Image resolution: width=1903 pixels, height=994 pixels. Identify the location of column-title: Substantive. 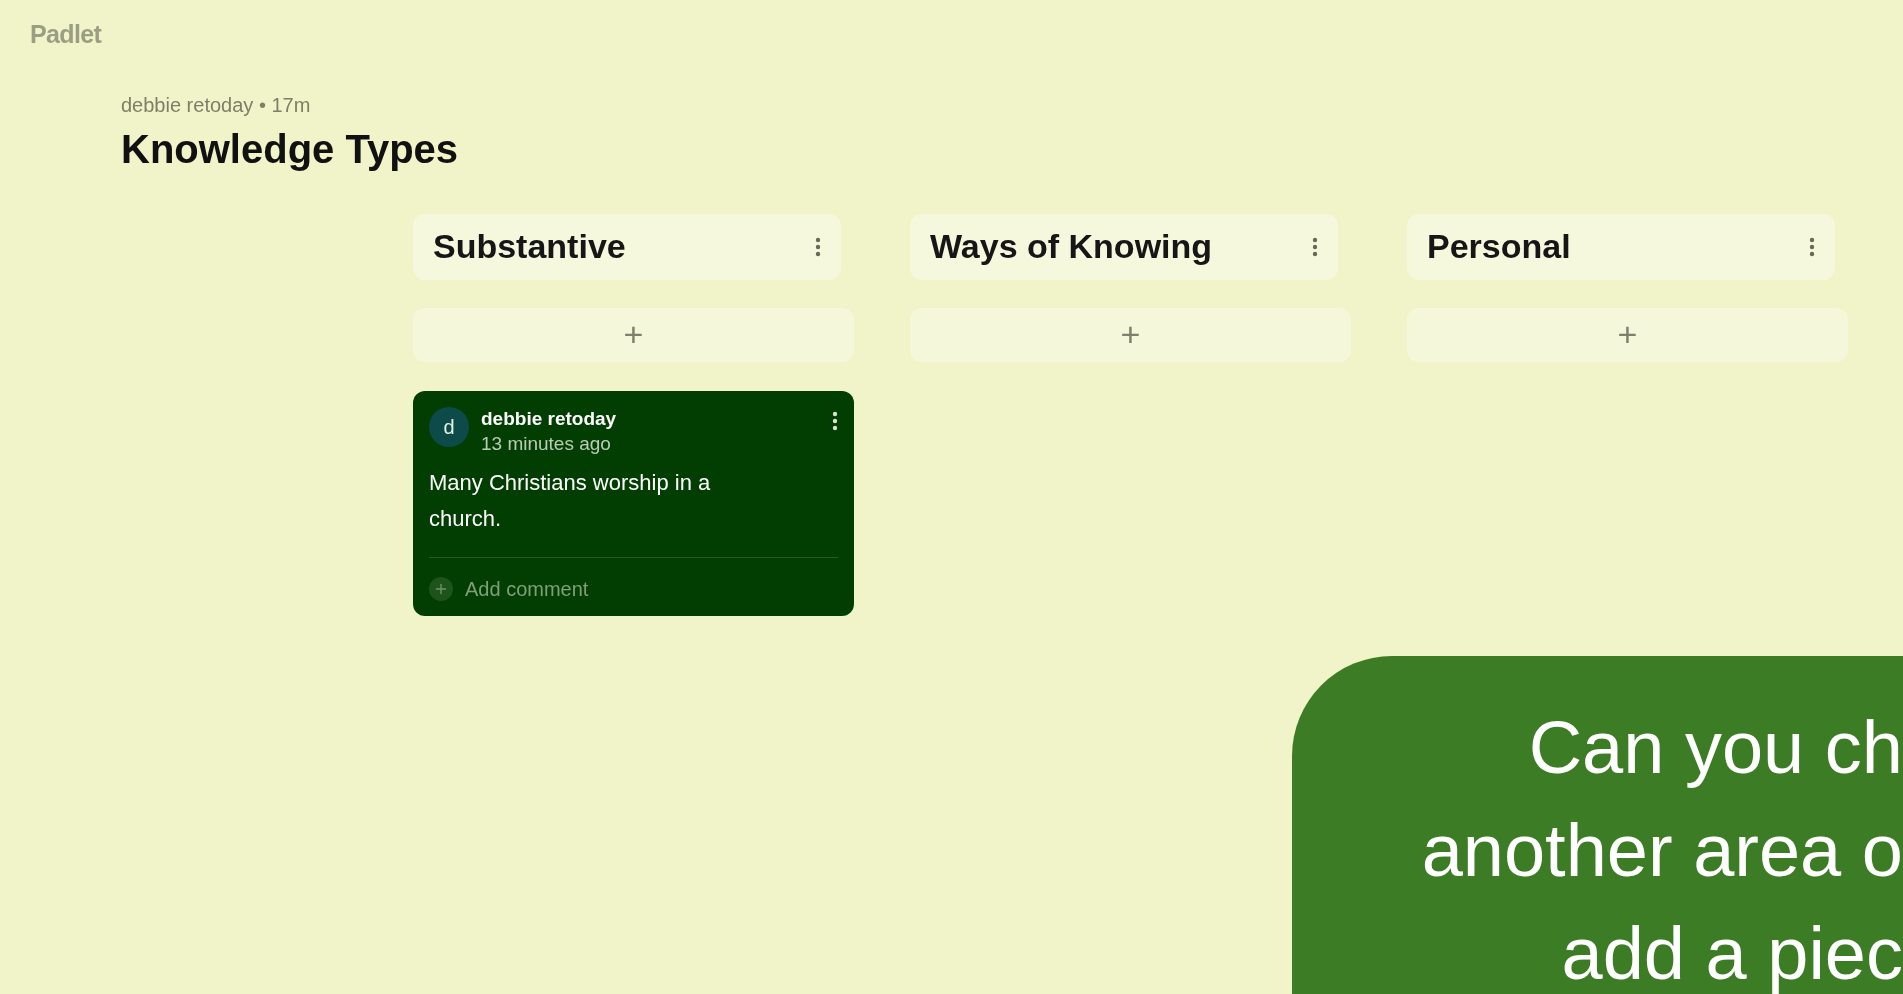
(529, 246).